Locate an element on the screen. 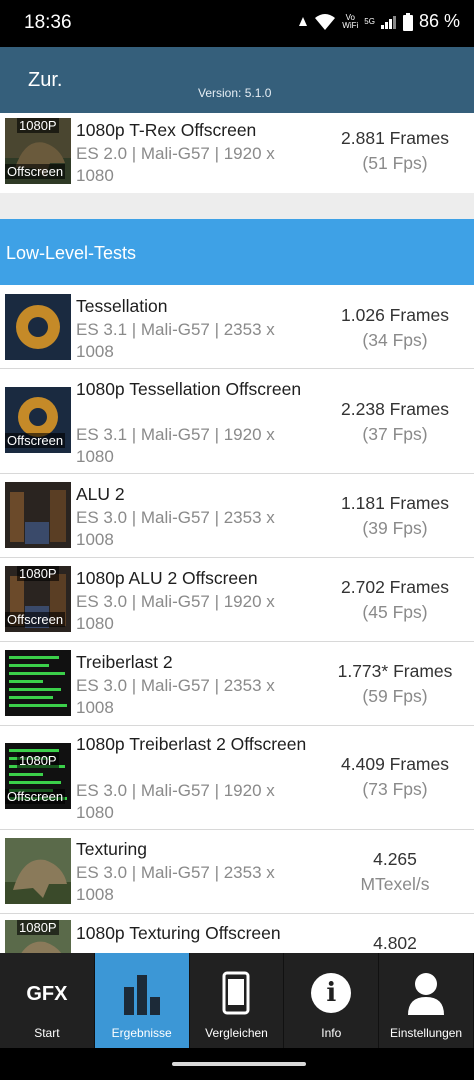 The image size is (474, 1080). info-icon: i is located at coordinates (331, 993).